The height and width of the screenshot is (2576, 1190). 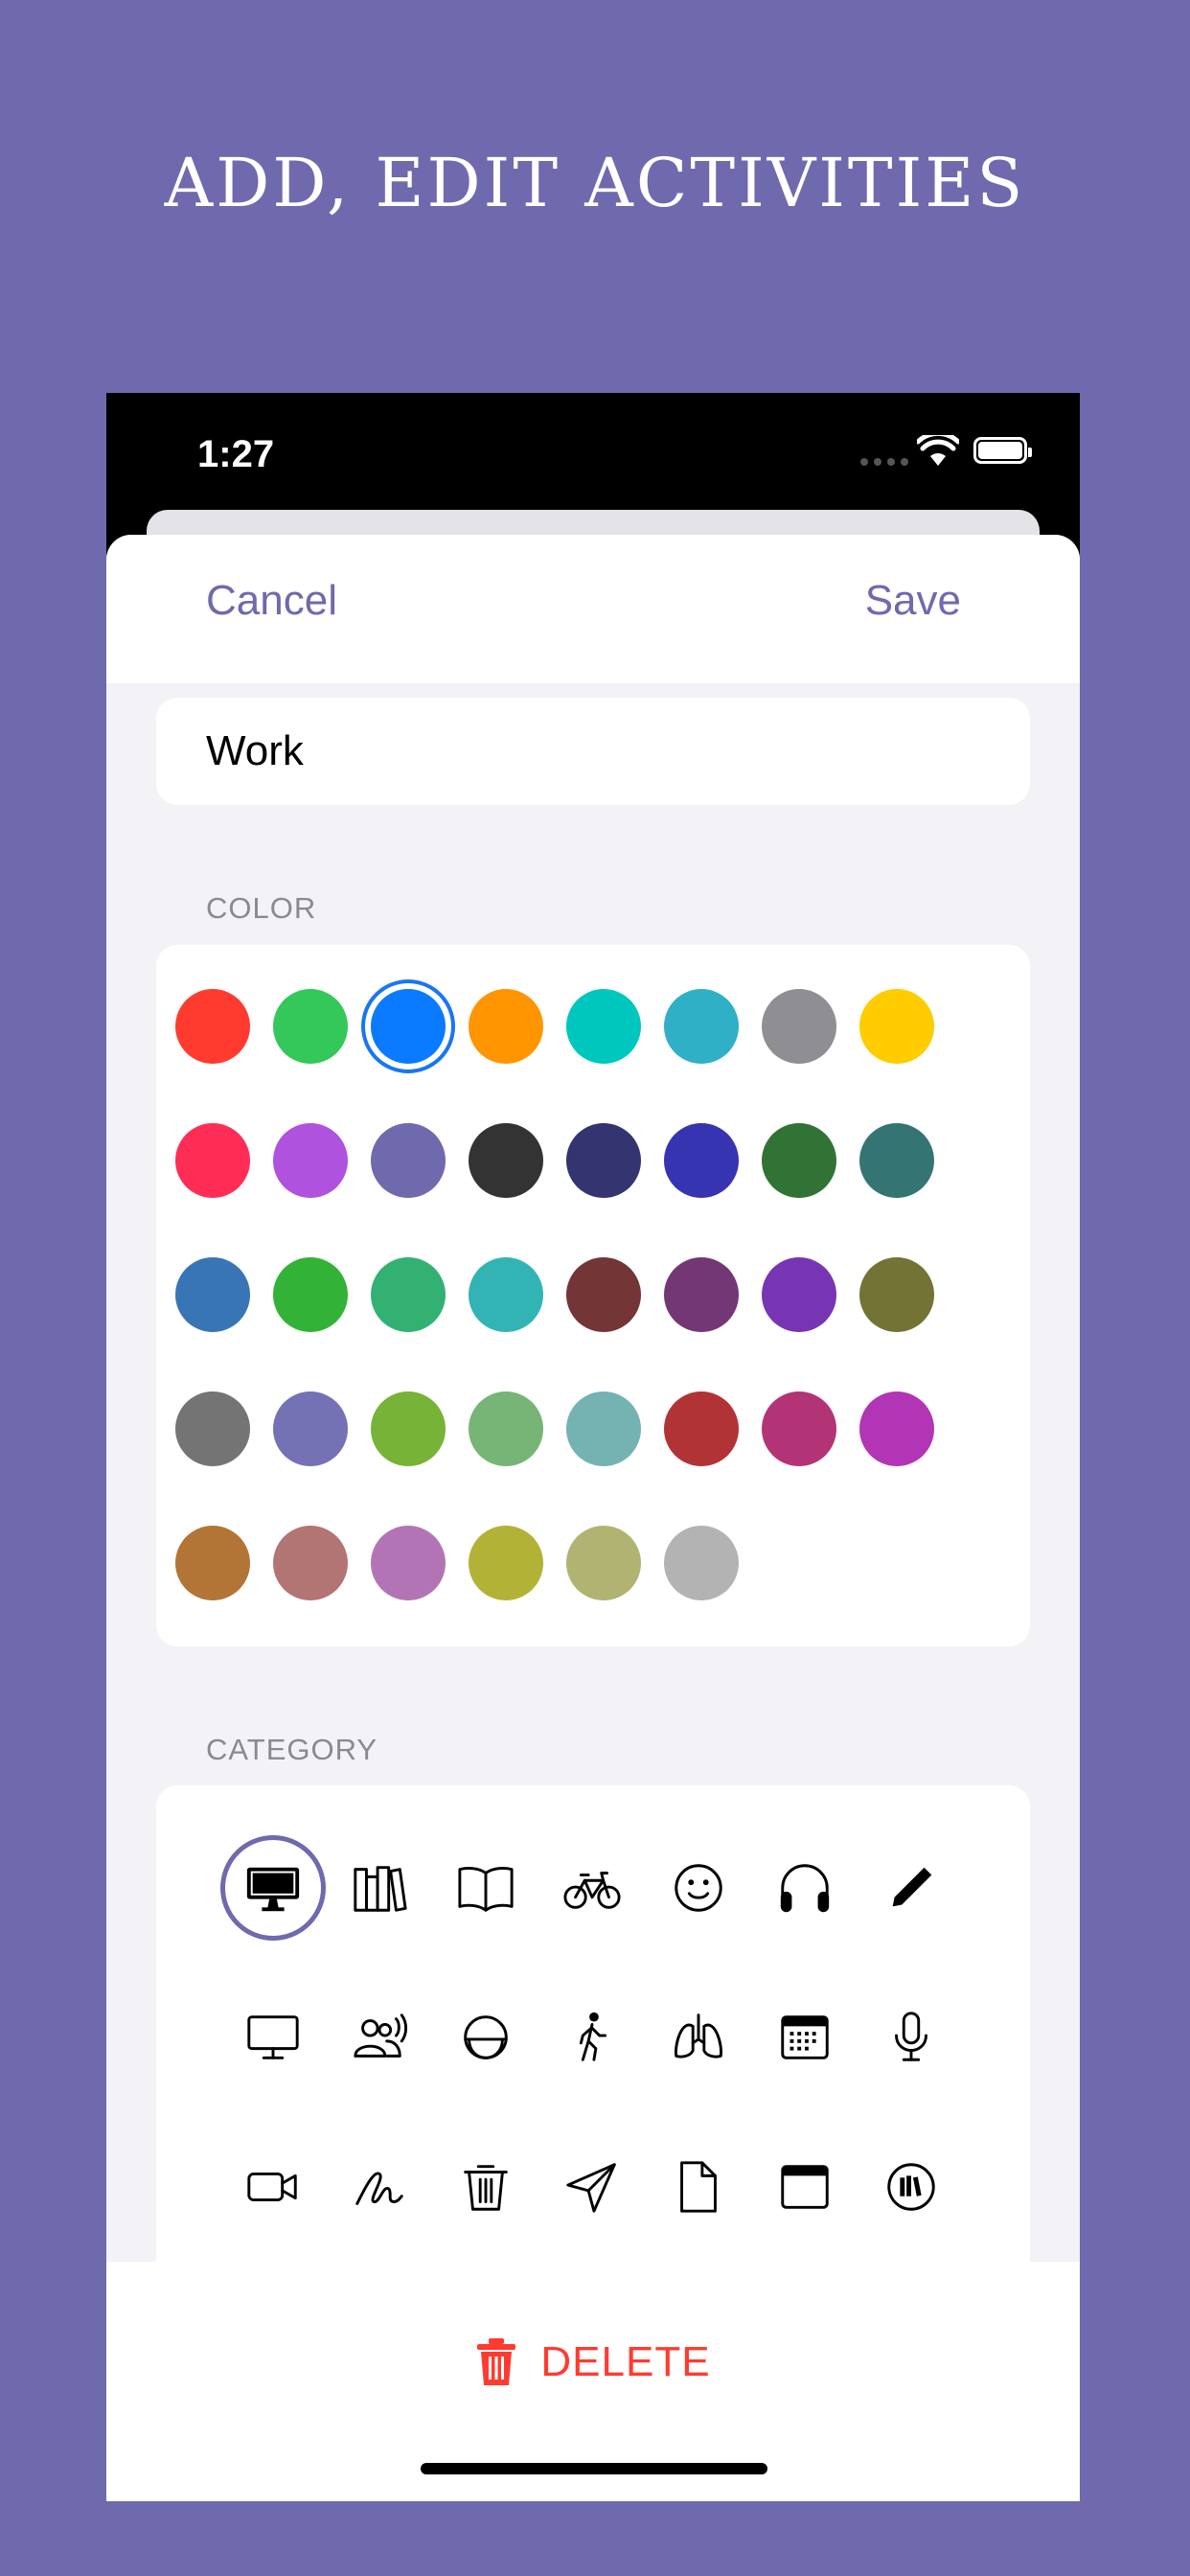 What do you see at coordinates (236, 454) in the screenshot?
I see `status-time: 1:27` at bounding box center [236, 454].